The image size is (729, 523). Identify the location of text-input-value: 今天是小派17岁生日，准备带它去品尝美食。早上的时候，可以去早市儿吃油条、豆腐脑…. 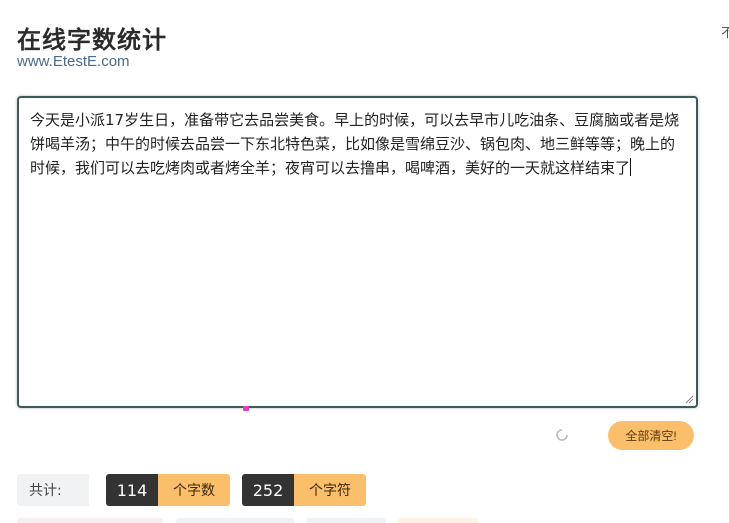
(355, 144).